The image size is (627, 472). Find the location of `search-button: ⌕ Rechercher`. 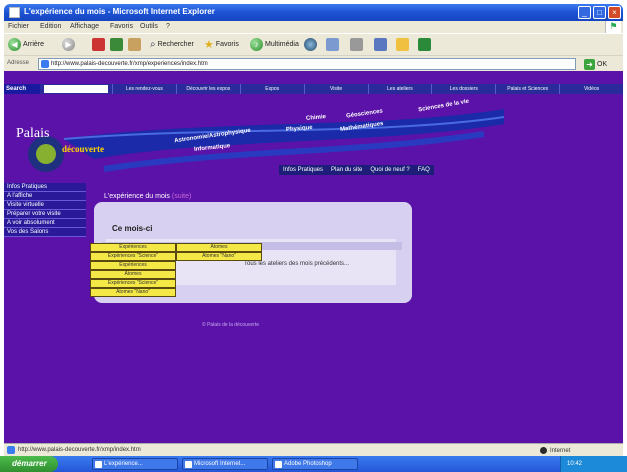

search-button: ⌕ Rechercher is located at coordinates (172, 44).